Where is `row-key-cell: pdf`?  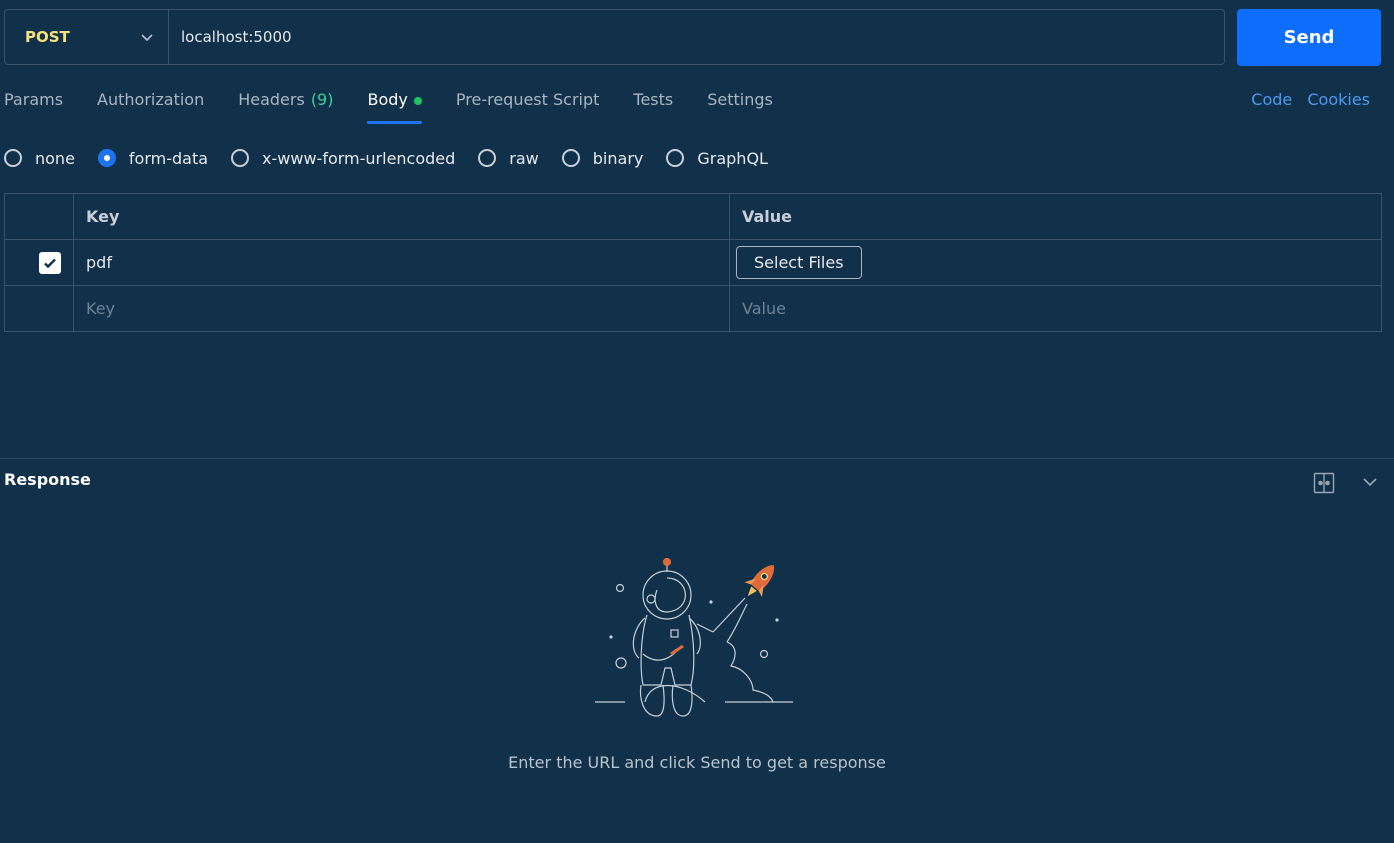
row-key-cell: pdf is located at coordinates (401, 262).